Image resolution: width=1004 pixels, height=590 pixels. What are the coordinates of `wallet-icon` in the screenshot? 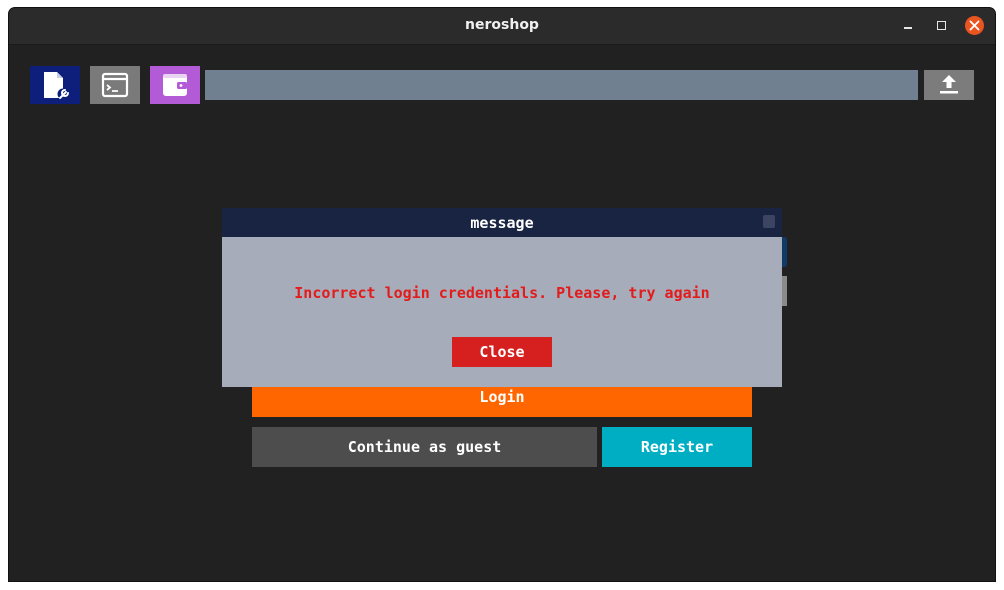 It's located at (175, 85).